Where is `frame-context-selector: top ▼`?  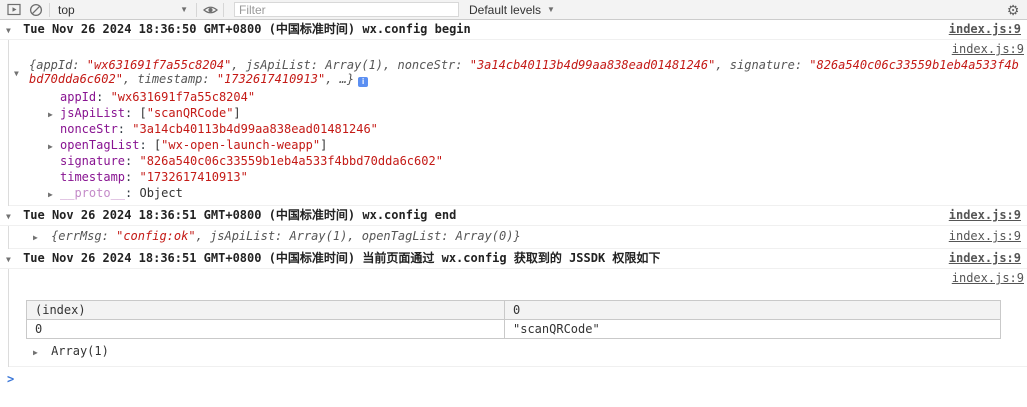 frame-context-selector: top ▼ is located at coordinates (123, 10).